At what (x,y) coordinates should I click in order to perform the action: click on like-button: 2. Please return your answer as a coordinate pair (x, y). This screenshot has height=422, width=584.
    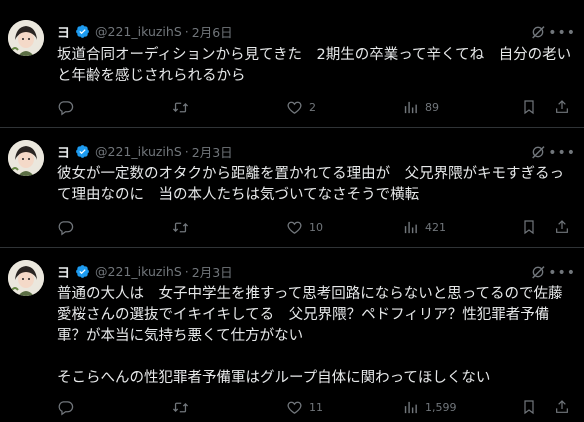
    Looking at the image, I should click on (301, 107).